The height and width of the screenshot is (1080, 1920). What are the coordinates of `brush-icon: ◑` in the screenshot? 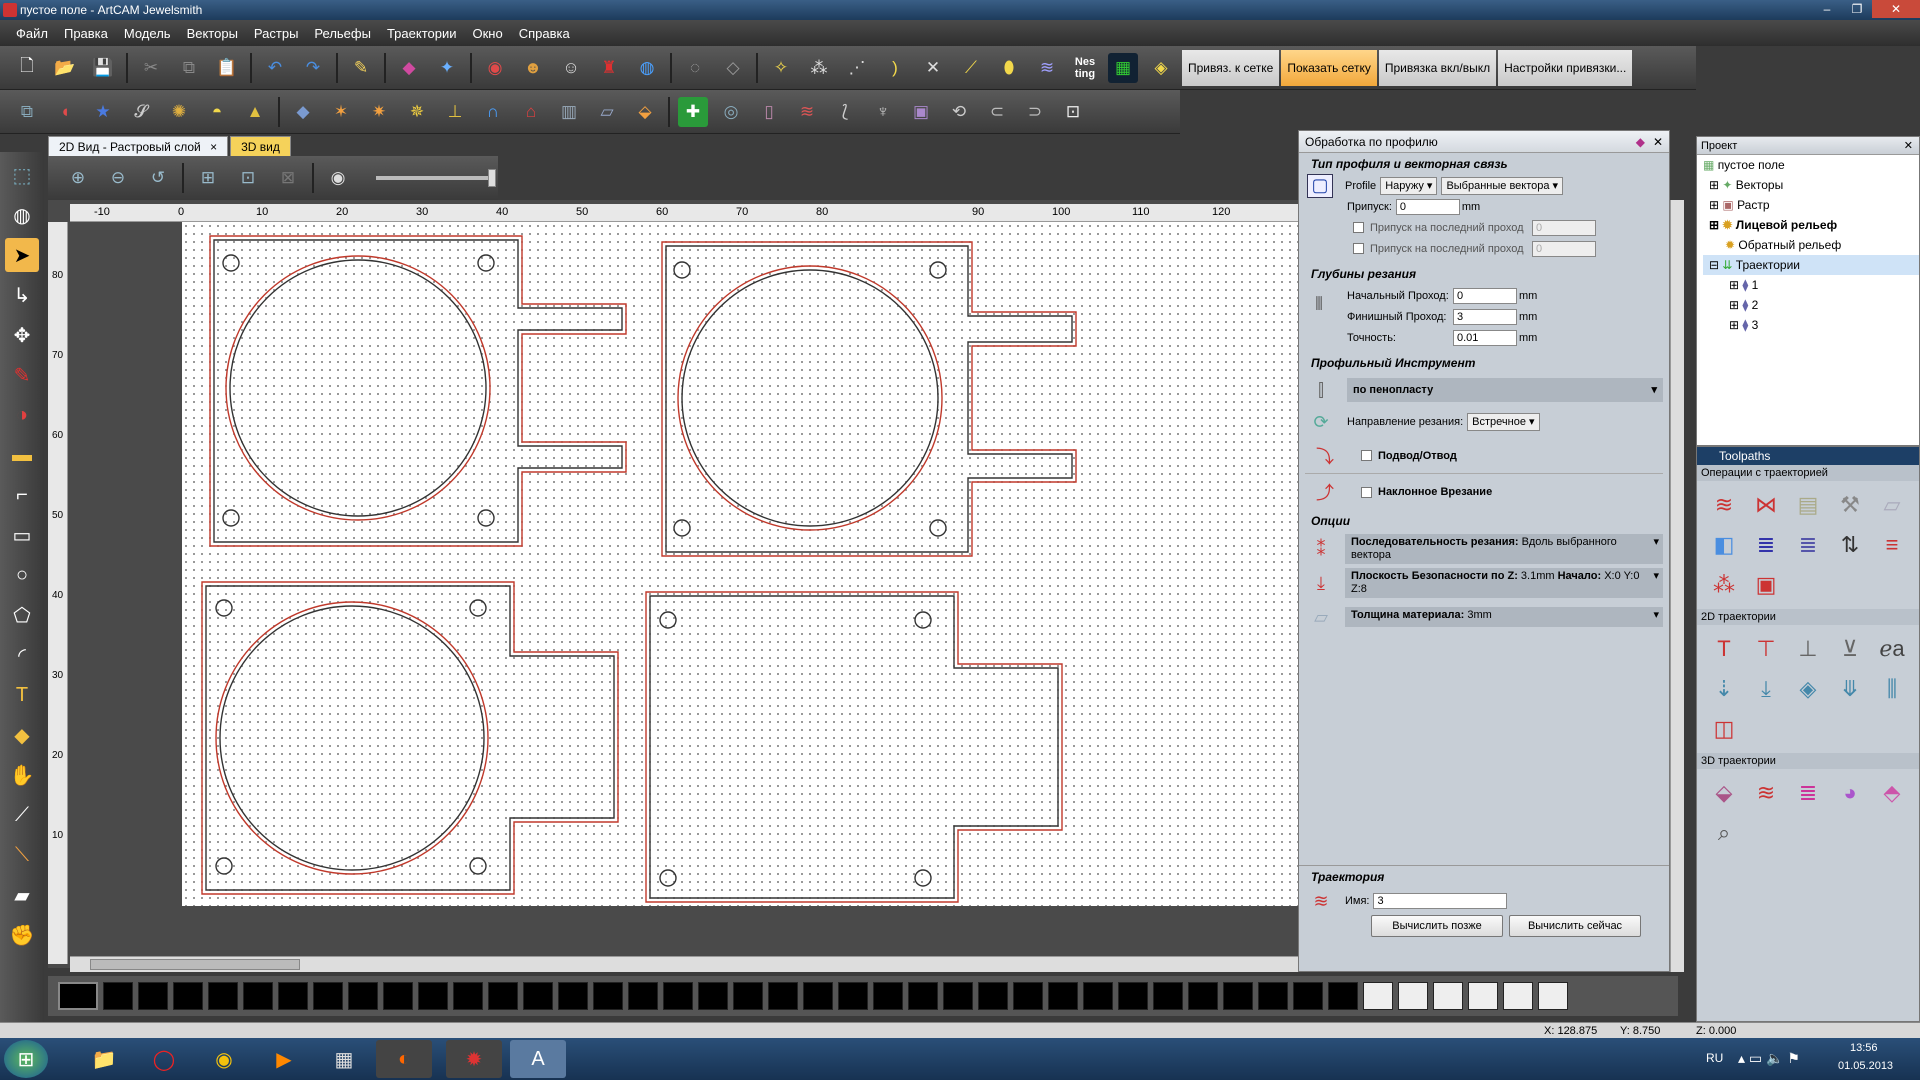 It's located at (22, 415).